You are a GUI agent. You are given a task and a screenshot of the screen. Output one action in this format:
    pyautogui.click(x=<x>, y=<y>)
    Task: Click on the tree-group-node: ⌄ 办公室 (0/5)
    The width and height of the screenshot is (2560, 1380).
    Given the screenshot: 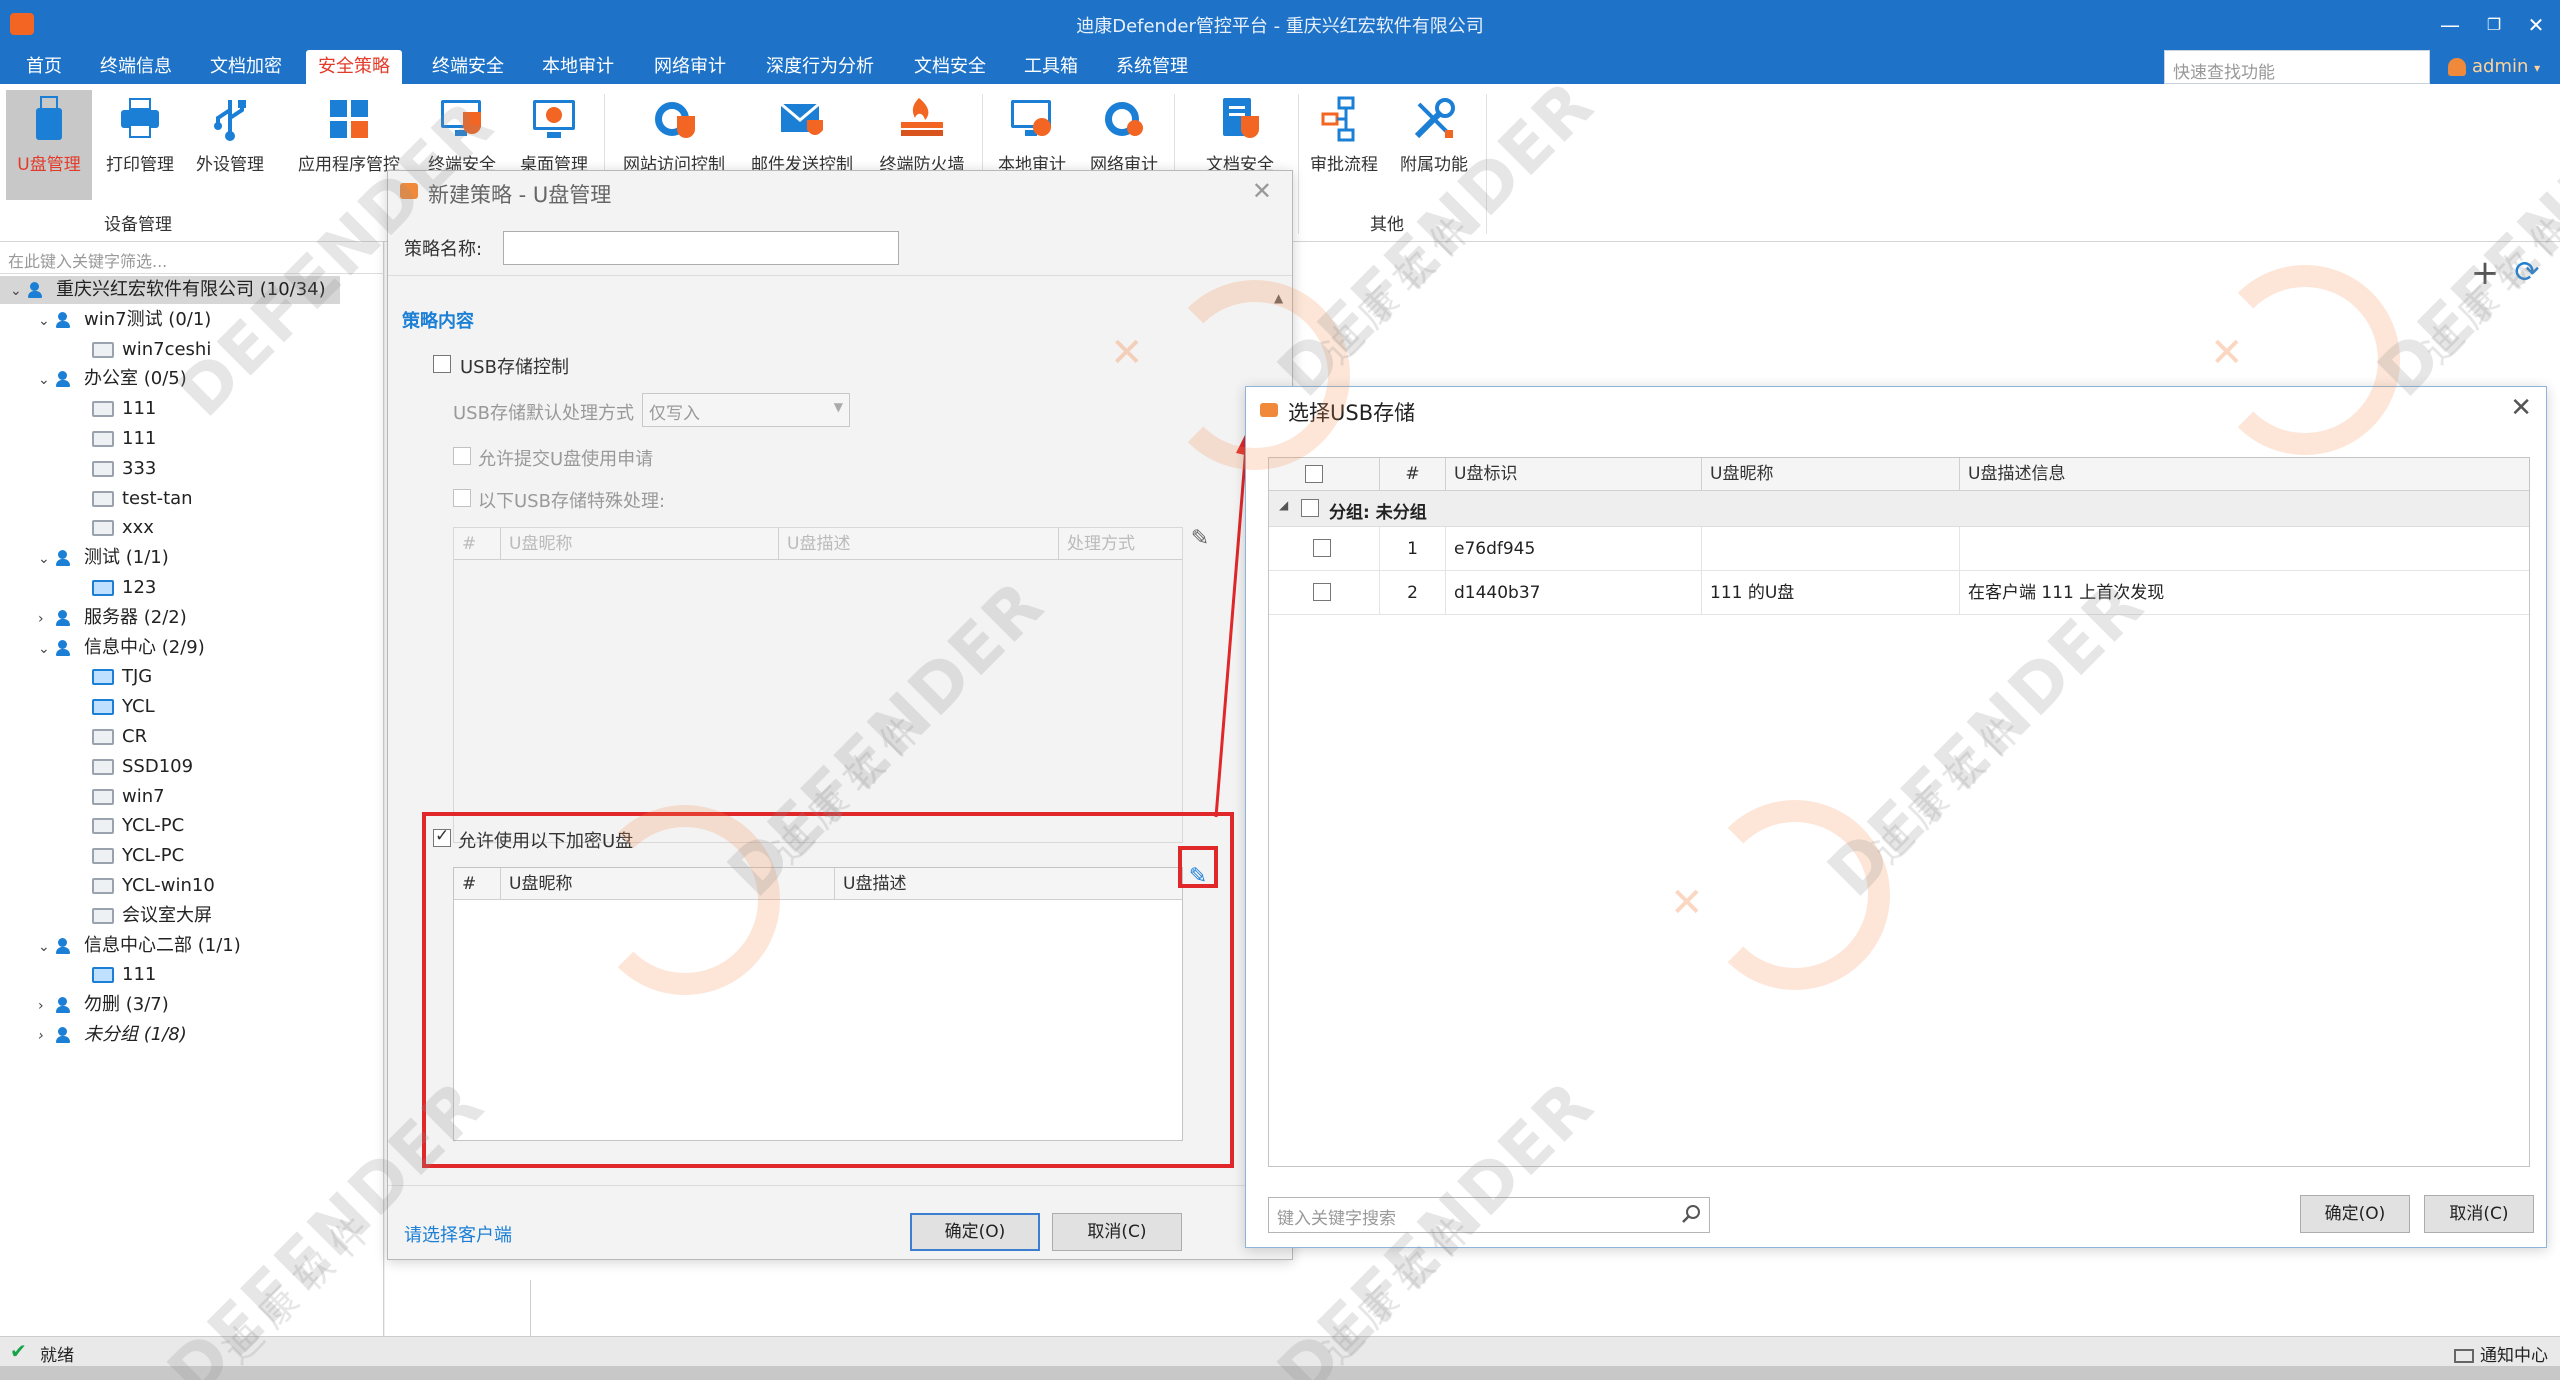 What is the action you would take?
    pyautogui.click(x=112, y=379)
    